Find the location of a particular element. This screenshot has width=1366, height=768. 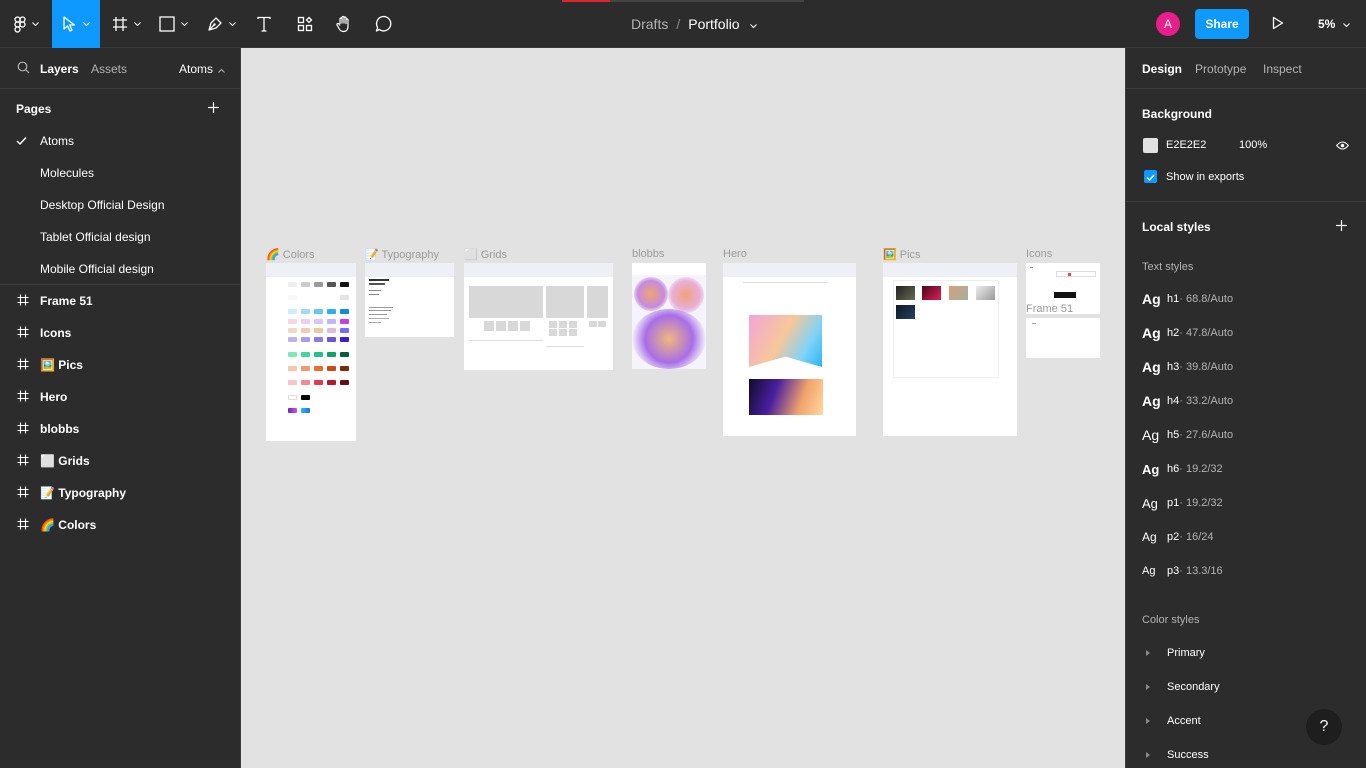

breadcrumb: Drafts / Portfolio is located at coordinates (694, 24).